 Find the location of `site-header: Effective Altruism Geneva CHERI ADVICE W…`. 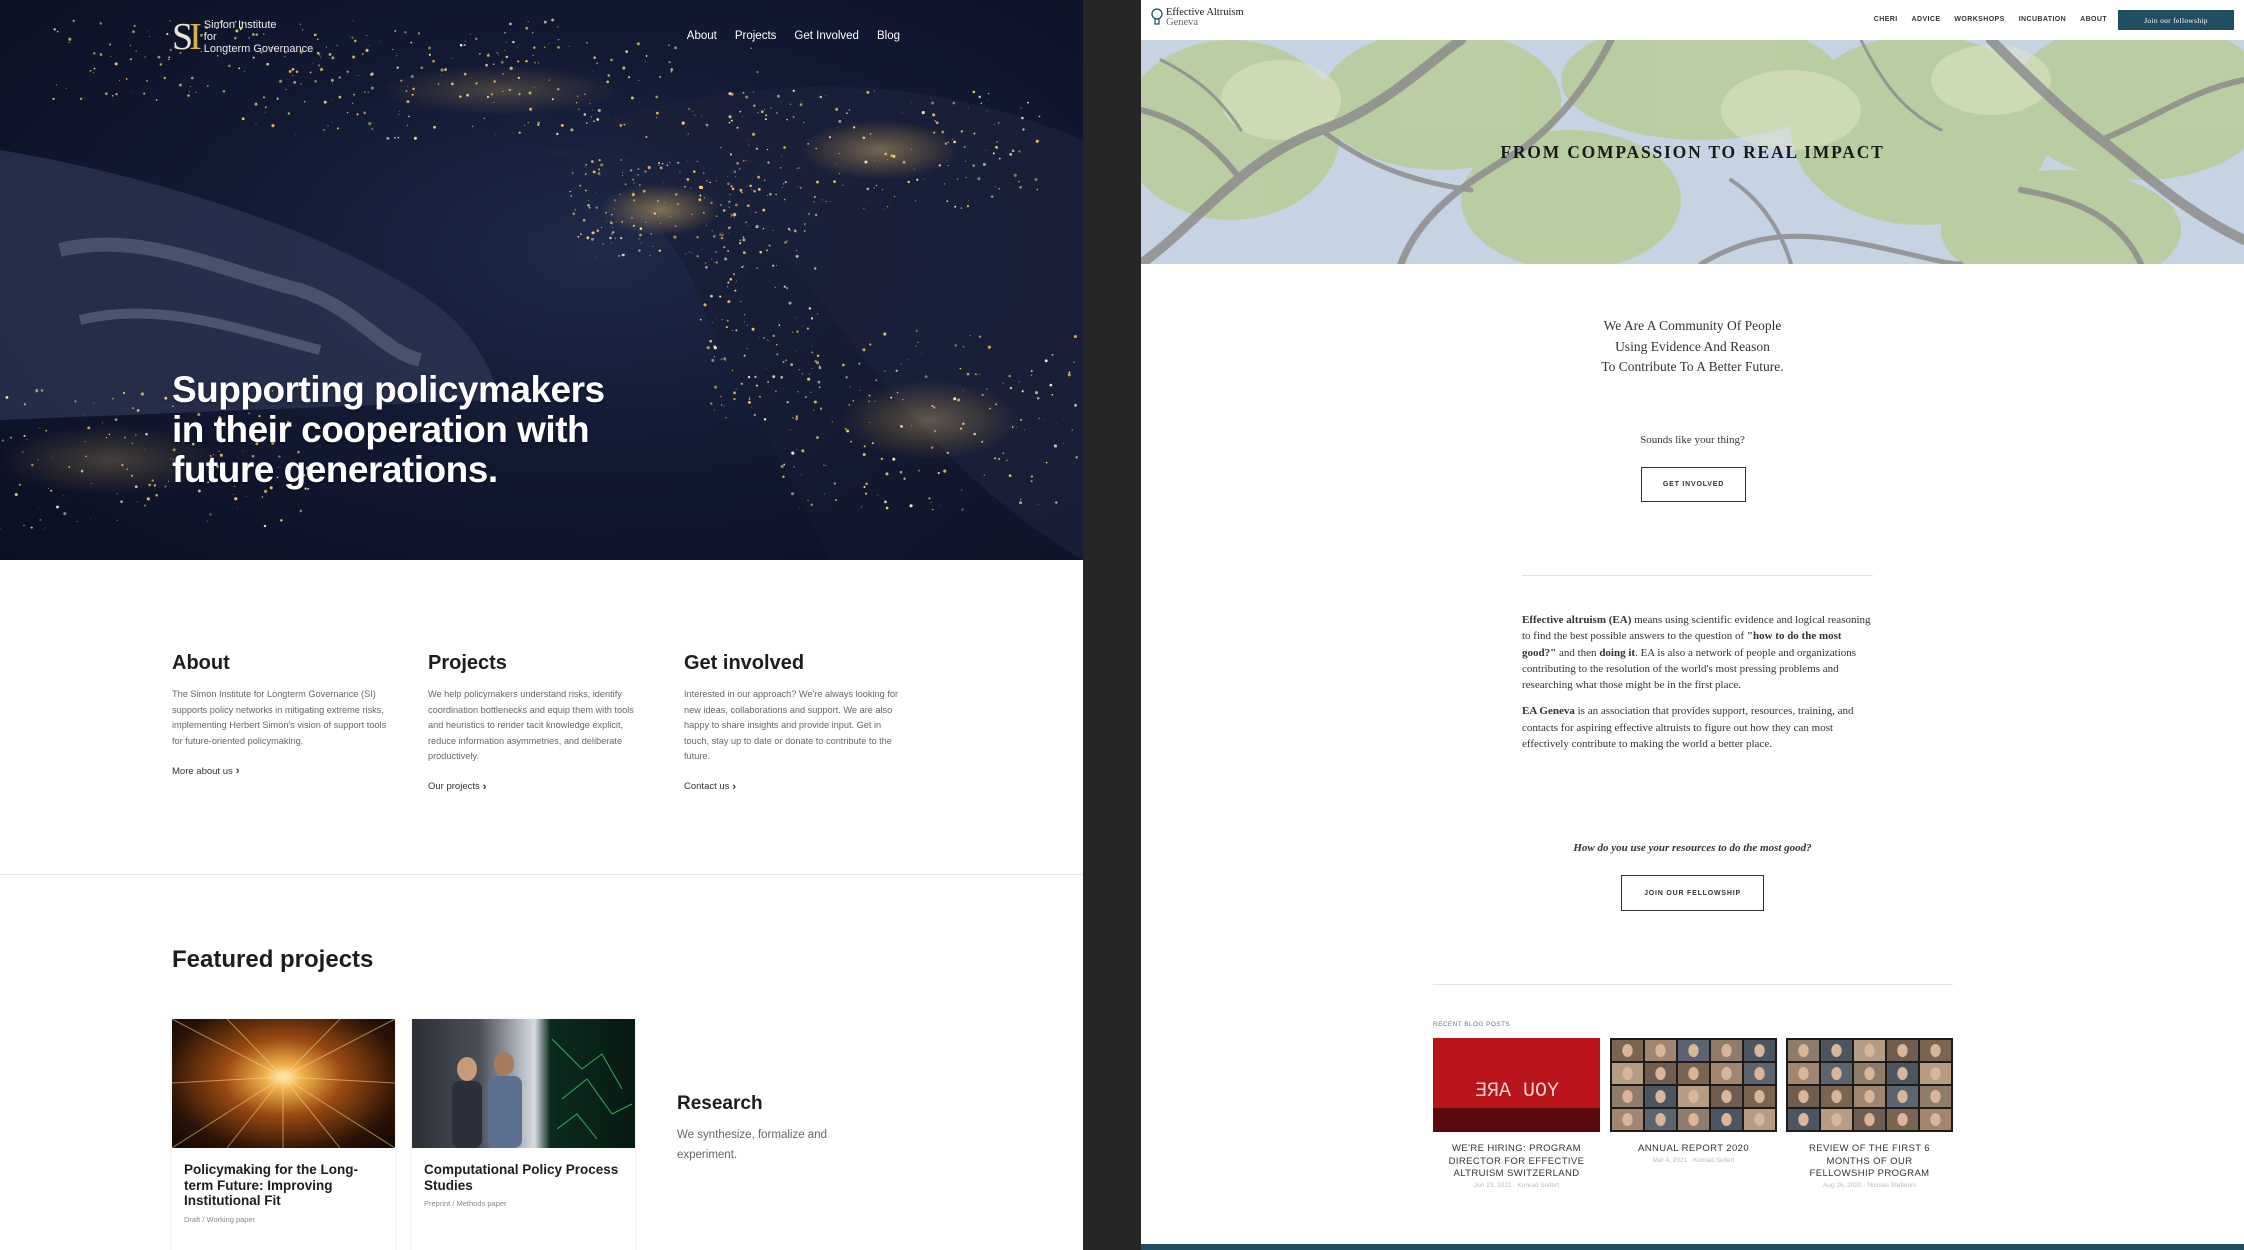

site-header: Effective Altruism Geneva CHERI ADVICE W… is located at coordinates (1692, 20).